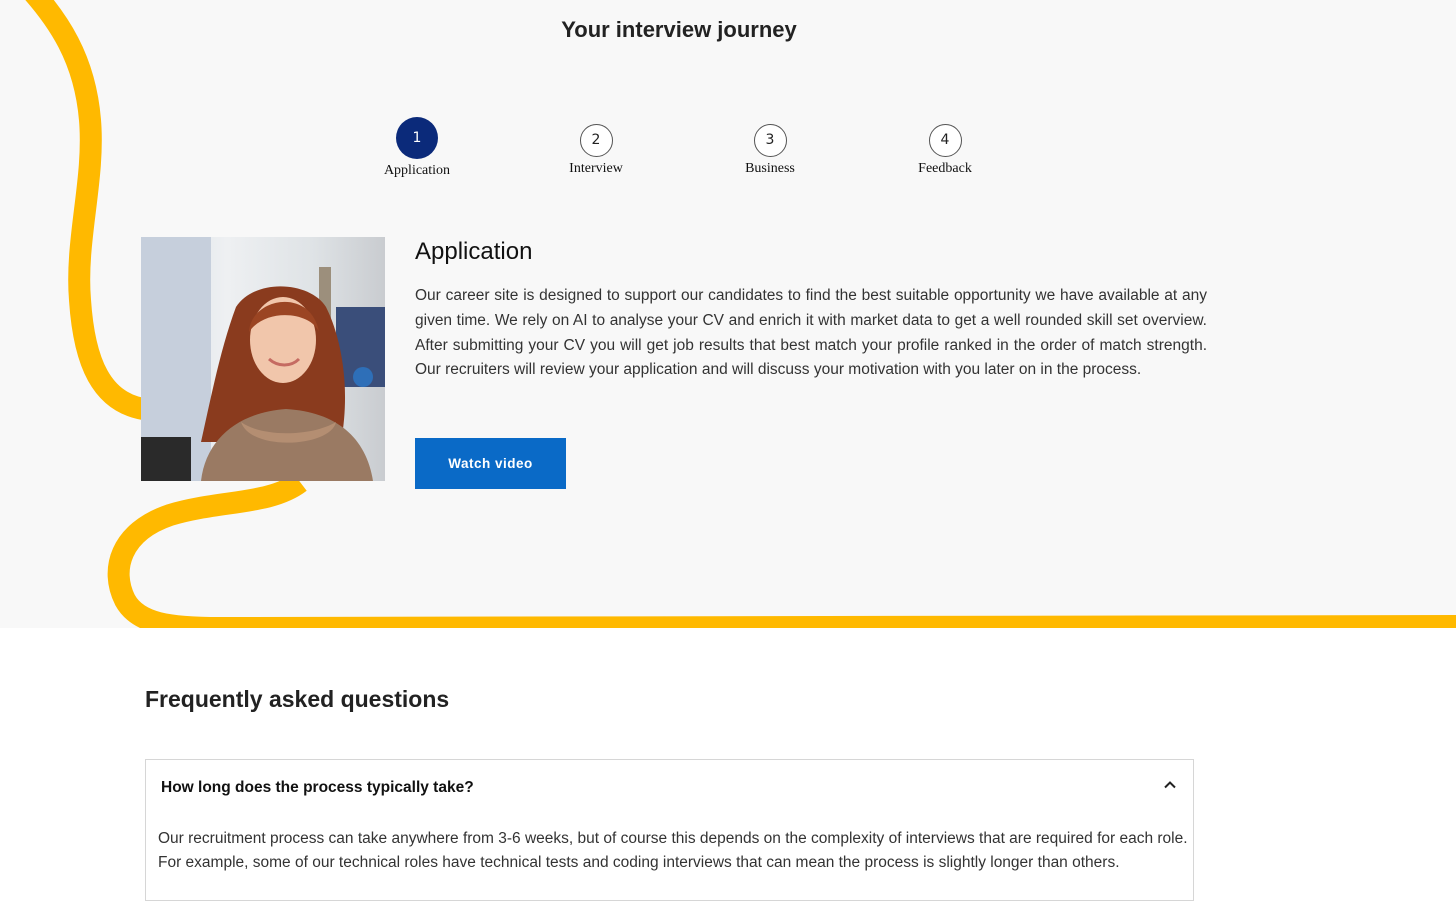 Image resolution: width=1456 pixels, height=901 pixels. Describe the element at coordinates (679, 29) in the screenshot. I see `section-title: Your interview journey` at that location.